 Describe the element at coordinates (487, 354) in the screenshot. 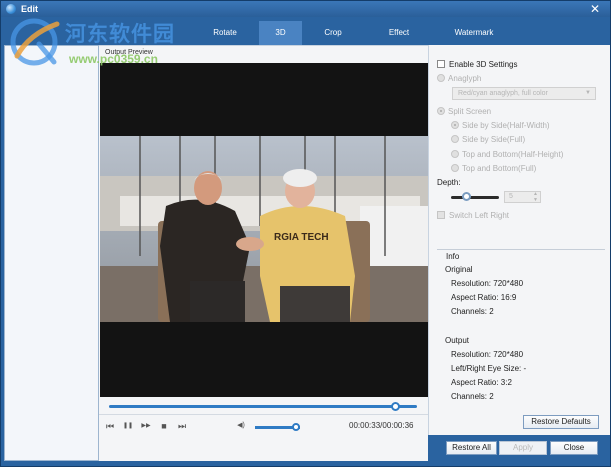

I see `output-resolution: Resolution: 720*480` at that location.